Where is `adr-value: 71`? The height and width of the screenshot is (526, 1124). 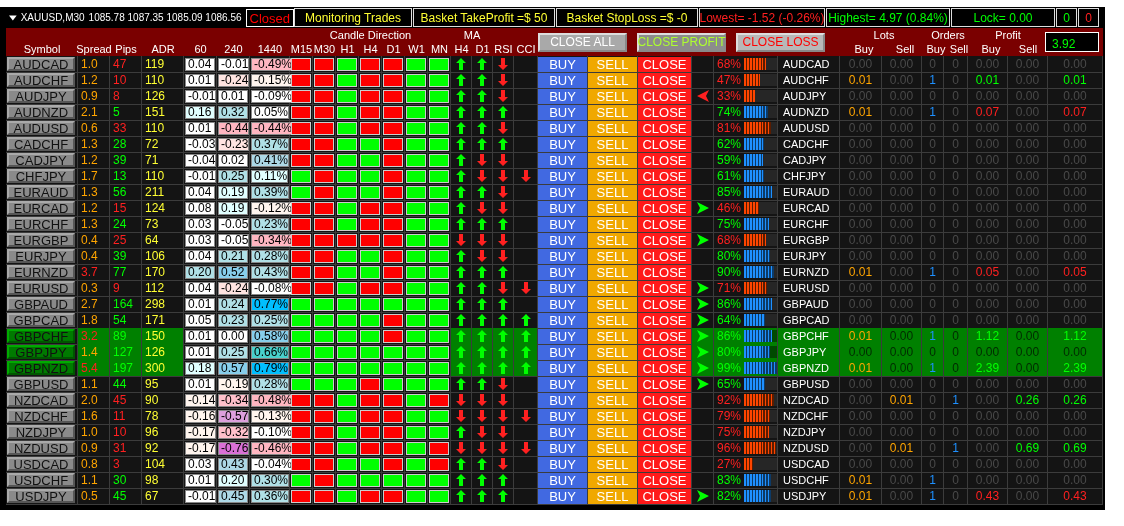 adr-value: 71 is located at coordinates (151, 160).